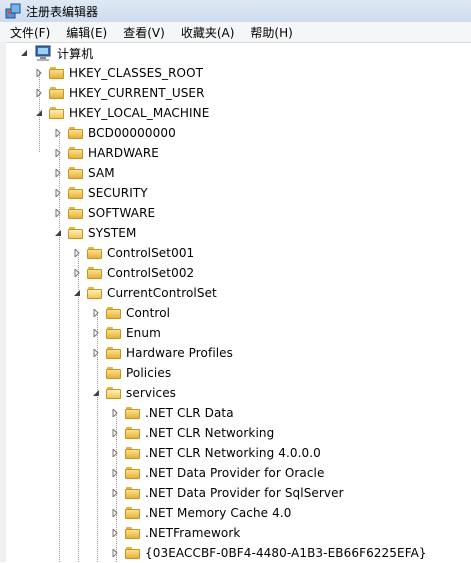 This screenshot has width=471, height=563. I want to click on tree-node: .NET CLR Networking 4.0.0.0, so click(215, 453).